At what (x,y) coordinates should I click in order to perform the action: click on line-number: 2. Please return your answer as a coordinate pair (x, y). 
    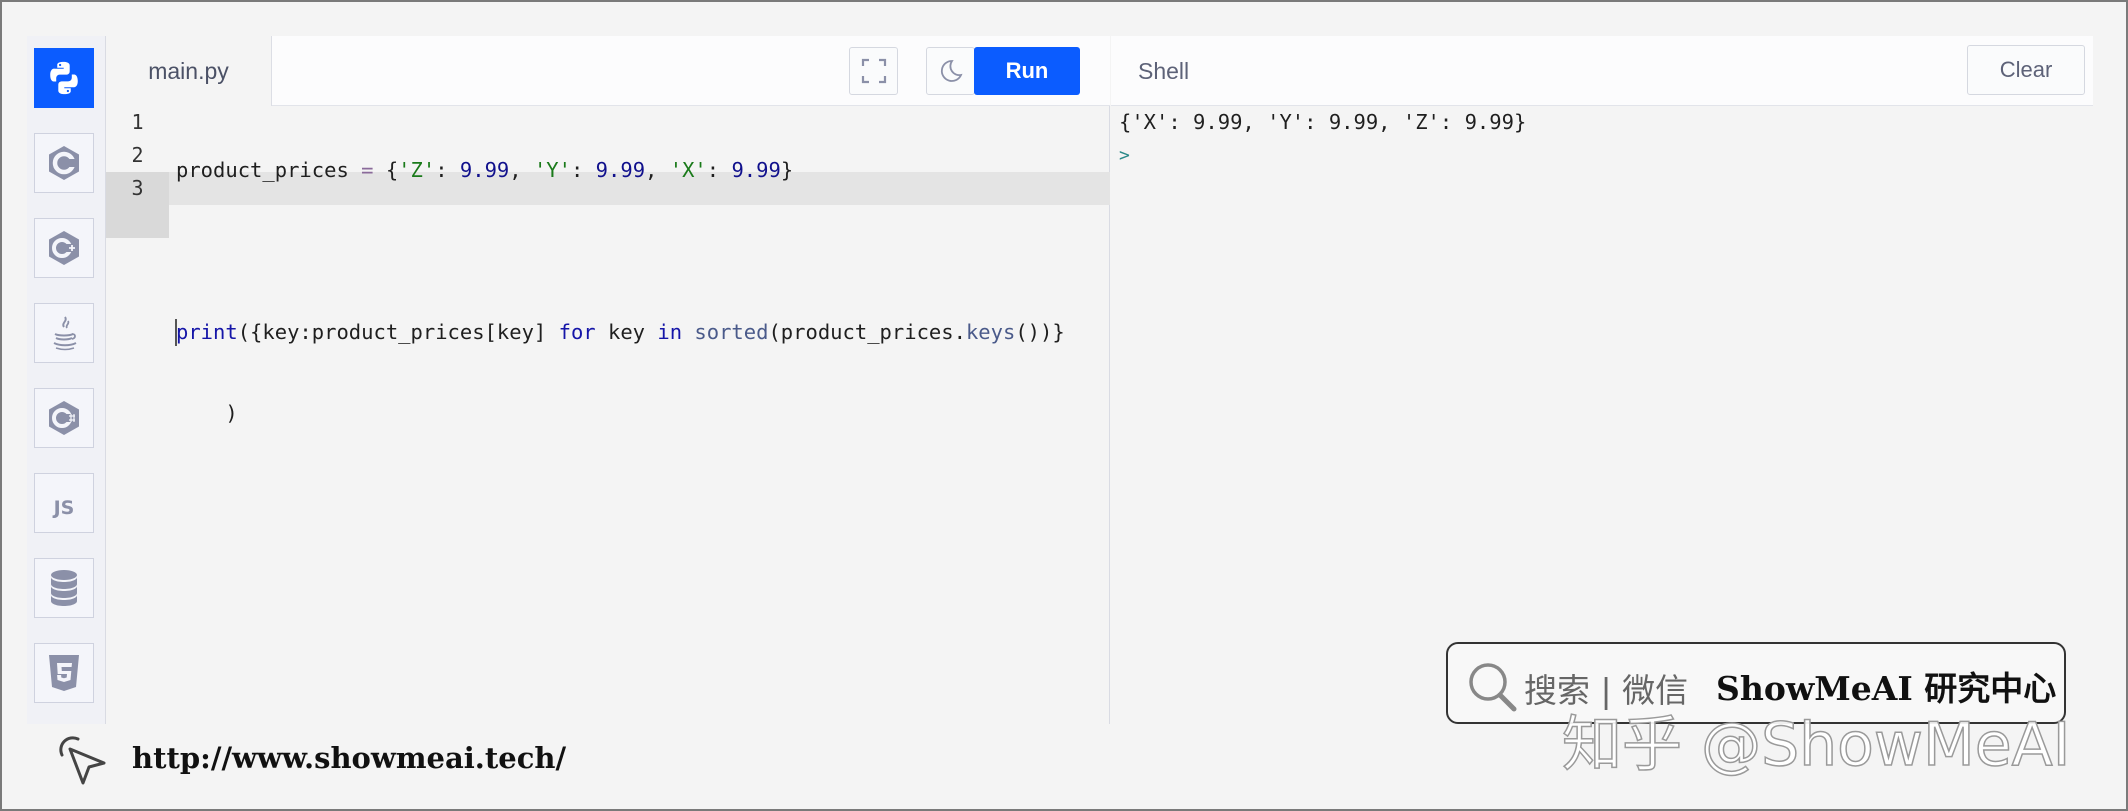
    Looking at the image, I should click on (137, 155).